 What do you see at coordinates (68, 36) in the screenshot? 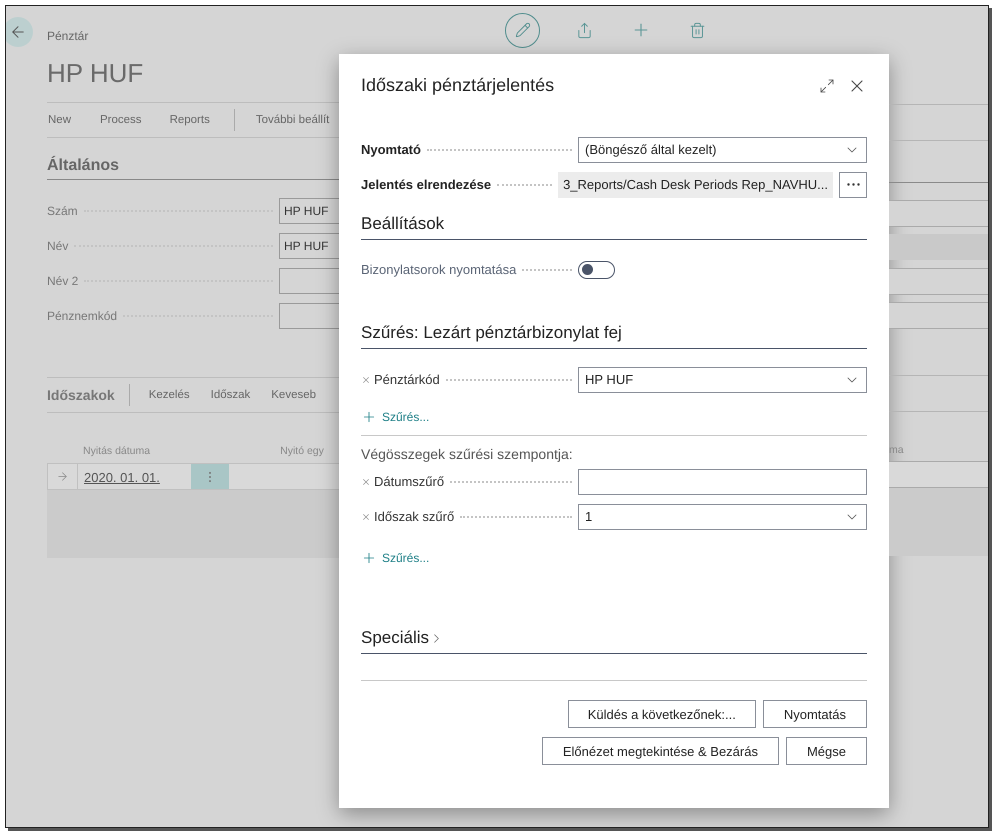
I see `breadcrumb: Pénztár` at bounding box center [68, 36].